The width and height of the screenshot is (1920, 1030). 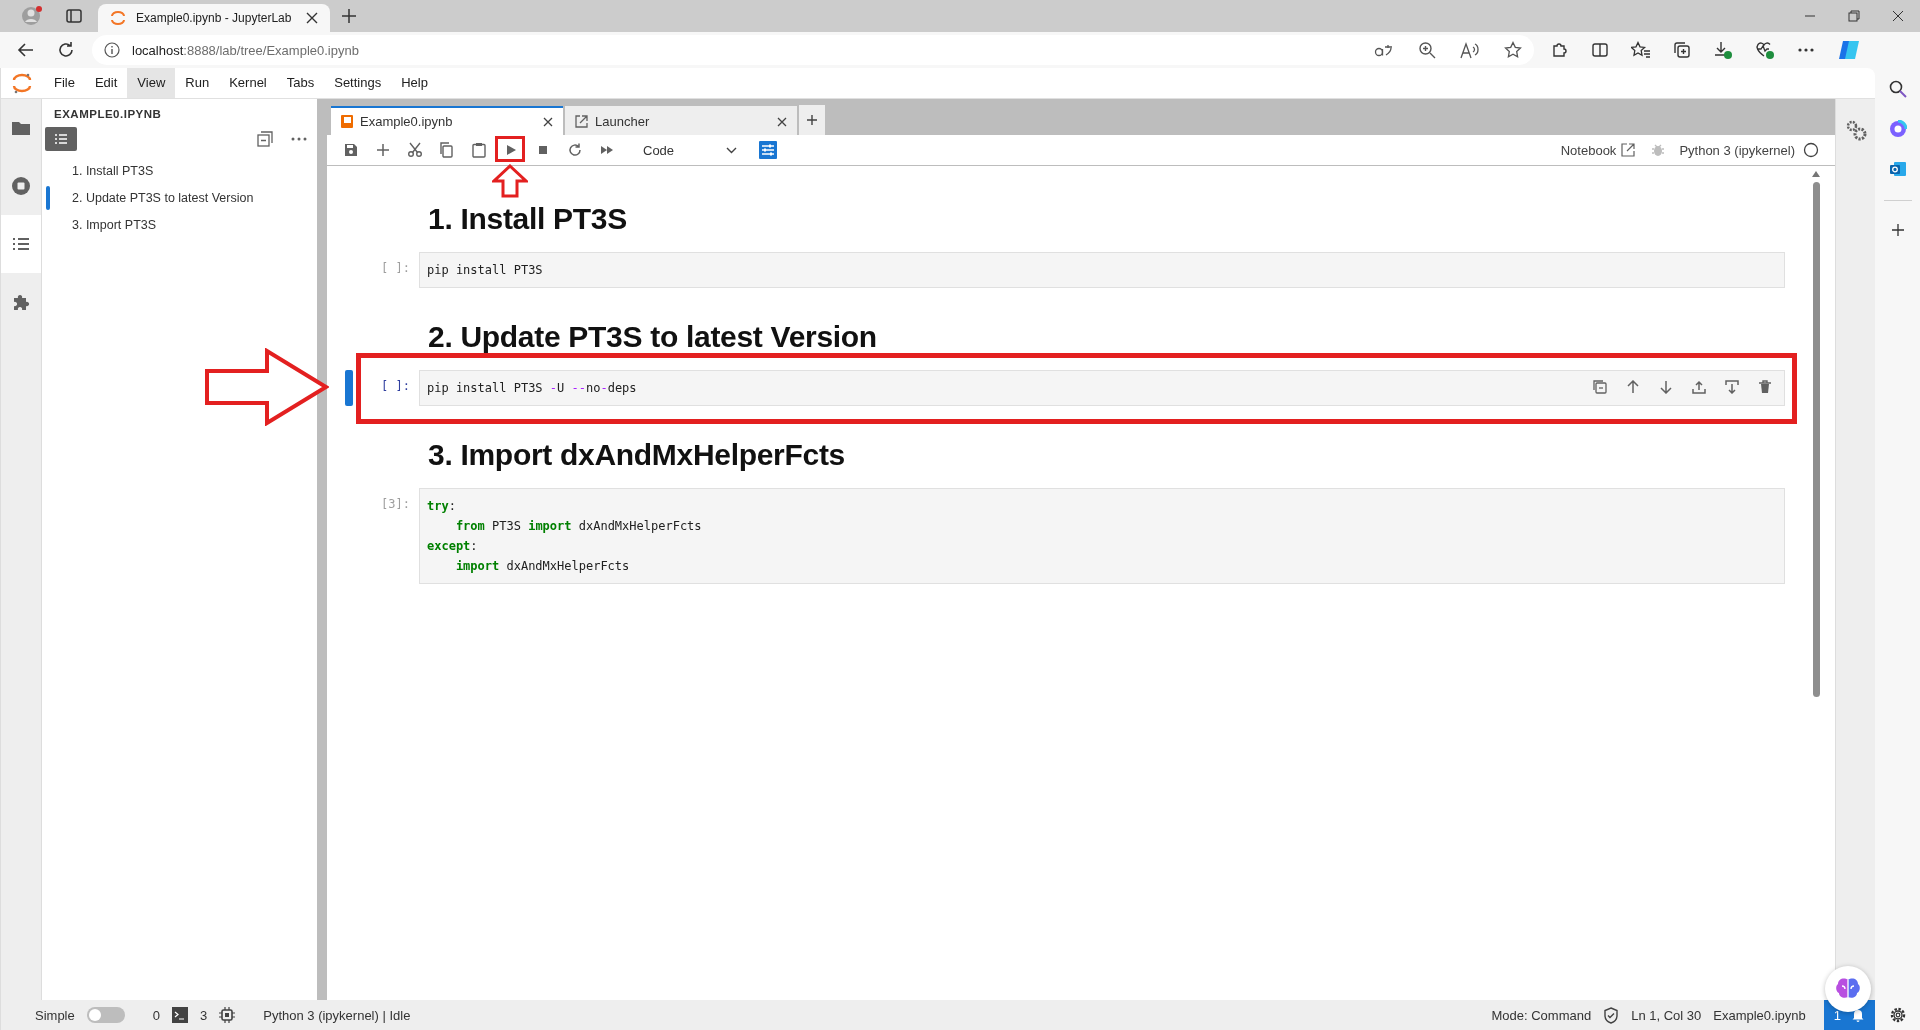 What do you see at coordinates (64, 83) in the screenshot?
I see `menu-item: File` at bounding box center [64, 83].